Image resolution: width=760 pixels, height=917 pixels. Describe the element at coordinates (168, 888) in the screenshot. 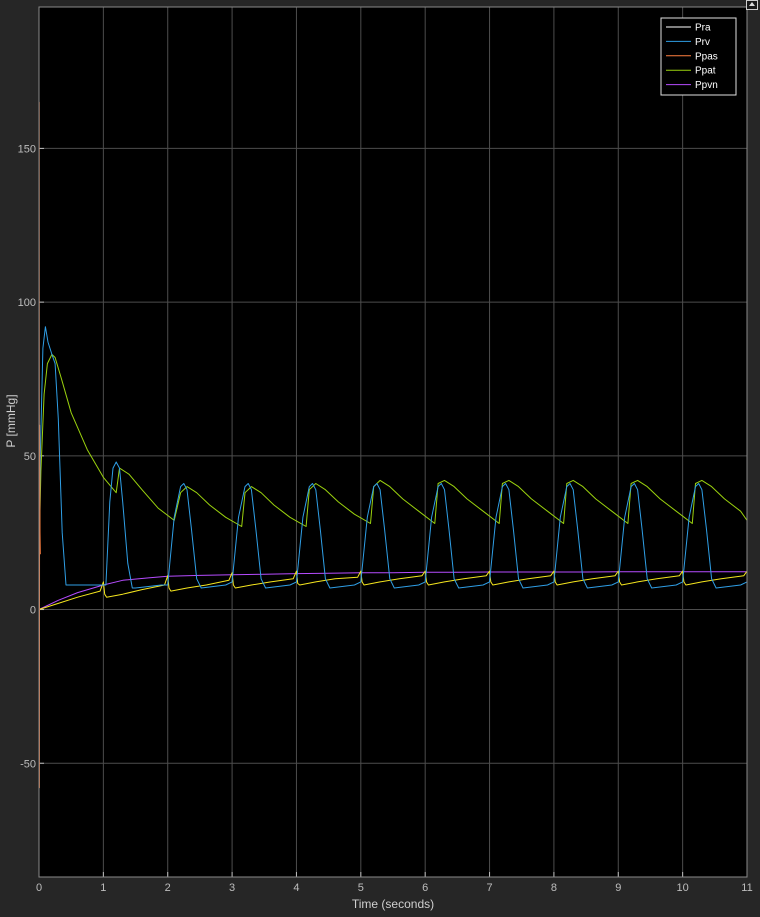

I see `x-tick-label: 2` at that location.